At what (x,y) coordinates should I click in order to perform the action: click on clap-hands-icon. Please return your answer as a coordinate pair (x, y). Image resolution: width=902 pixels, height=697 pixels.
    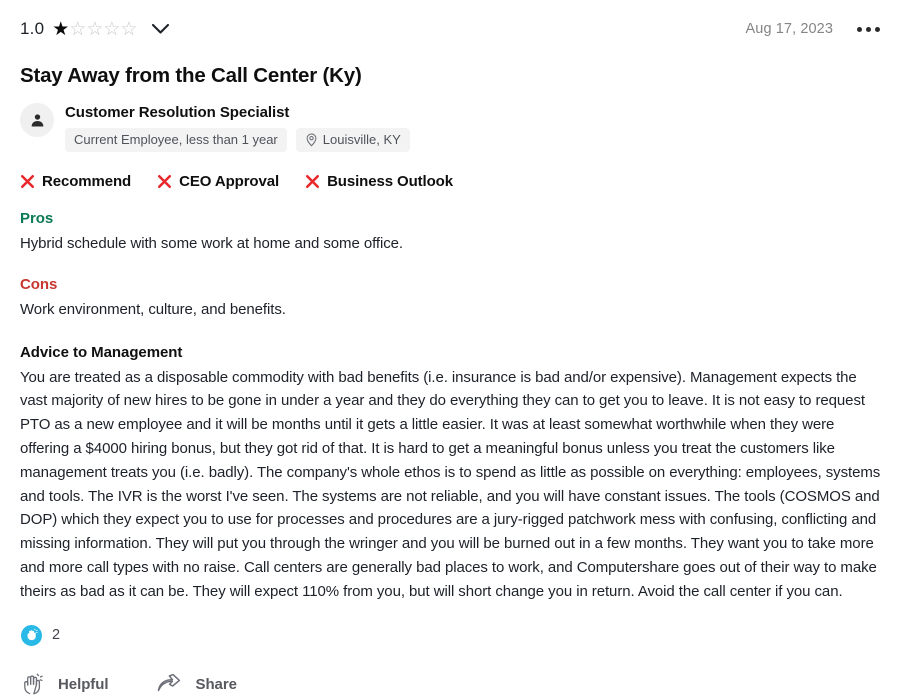
    Looking at the image, I should click on (31, 635).